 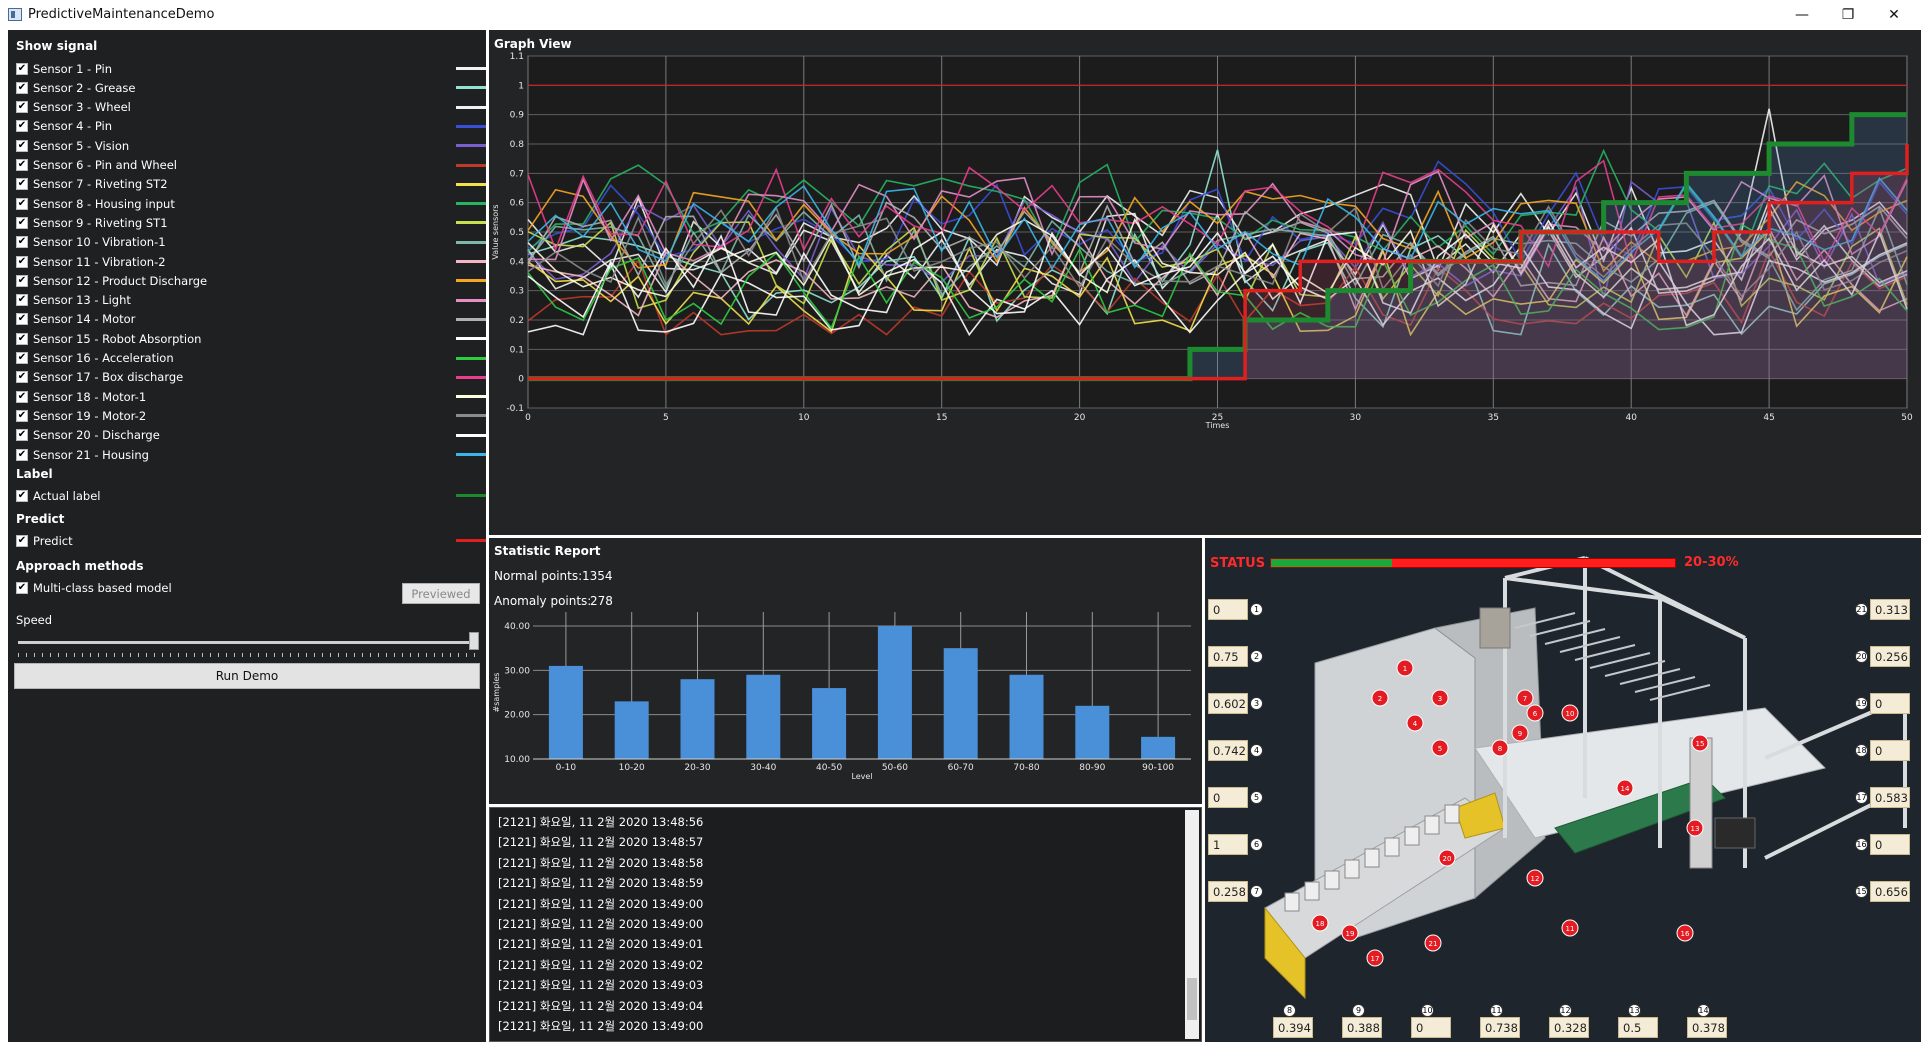 I want to click on actual-label-checkbox: ✔, so click(x=22, y=495).